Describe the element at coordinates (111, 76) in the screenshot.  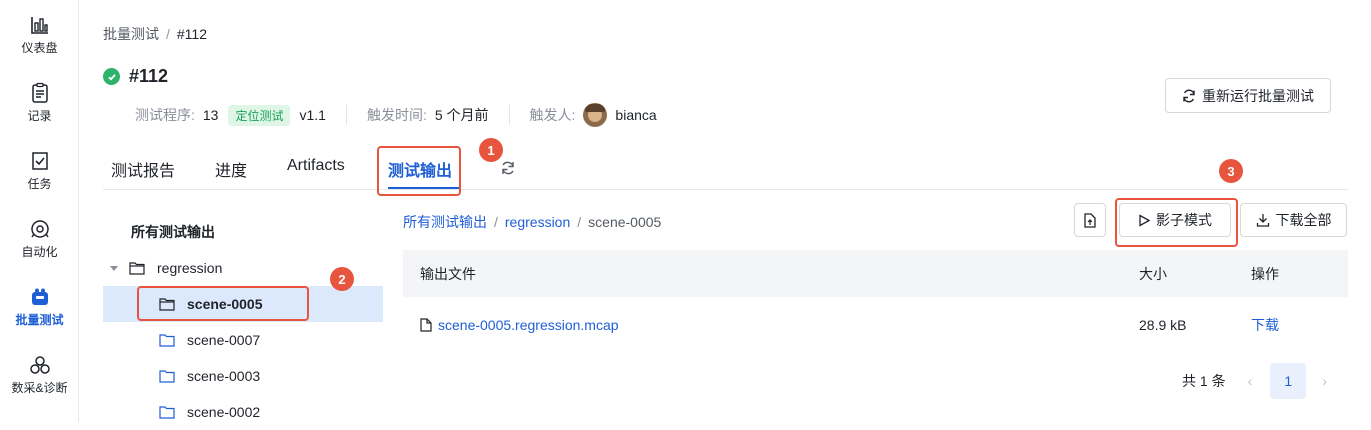
I see `success-check-icon` at that location.